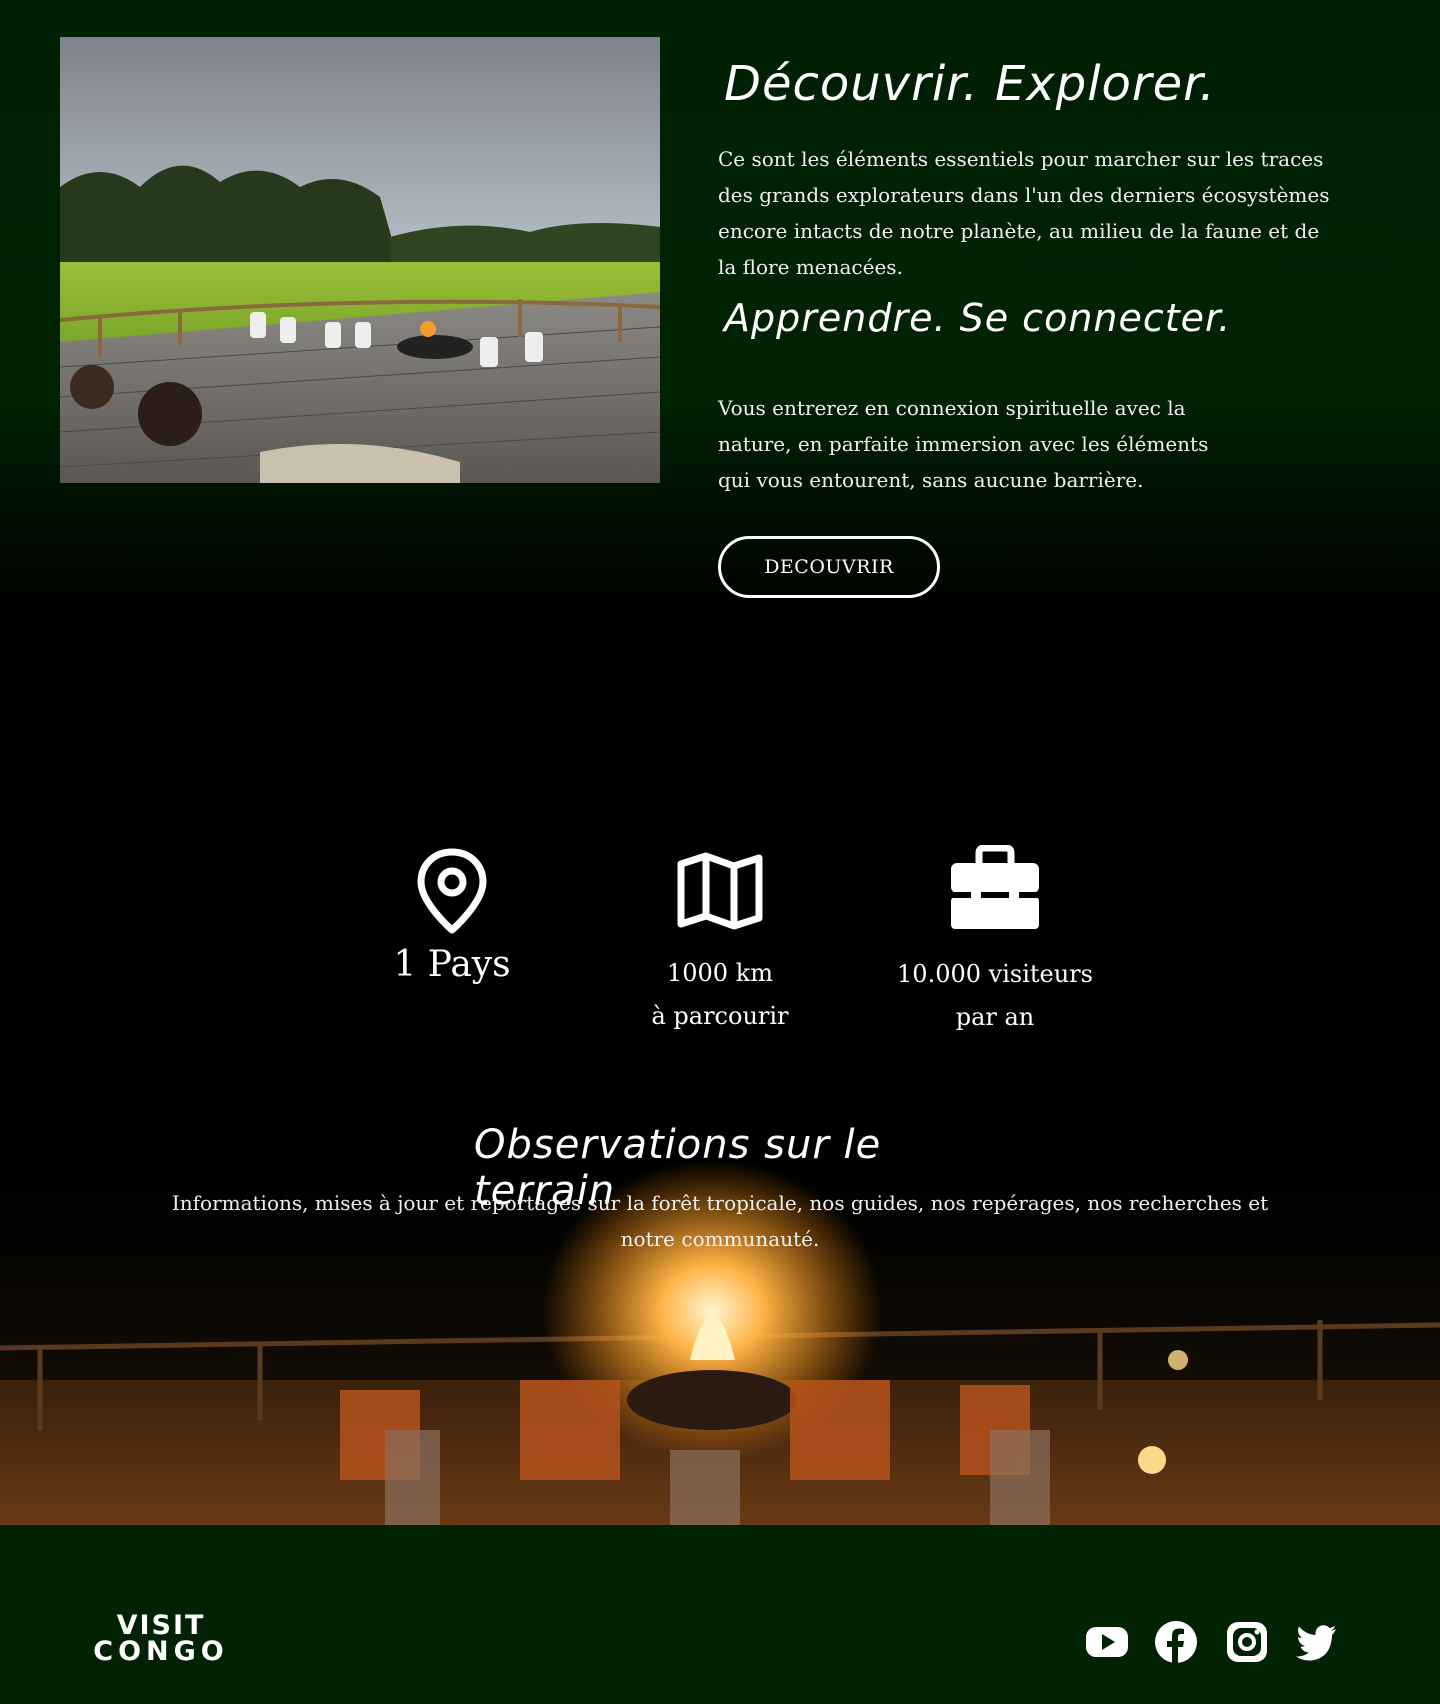  I want to click on discover-button: DECOUVRIR, so click(829, 567).